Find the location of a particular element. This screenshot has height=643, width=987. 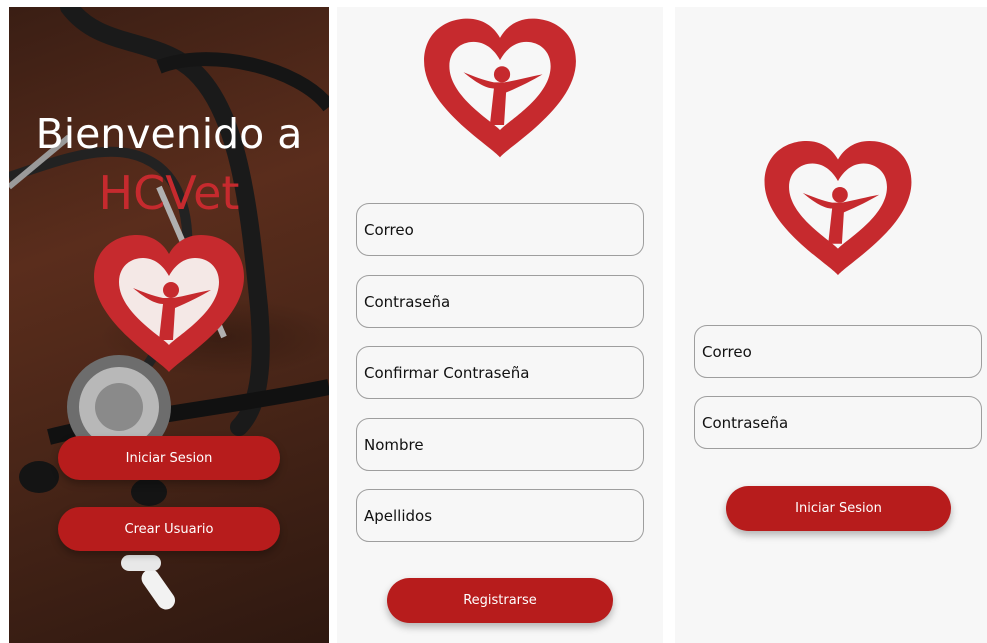

last-name-field: Apellidos is located at coordinates (500, 515).